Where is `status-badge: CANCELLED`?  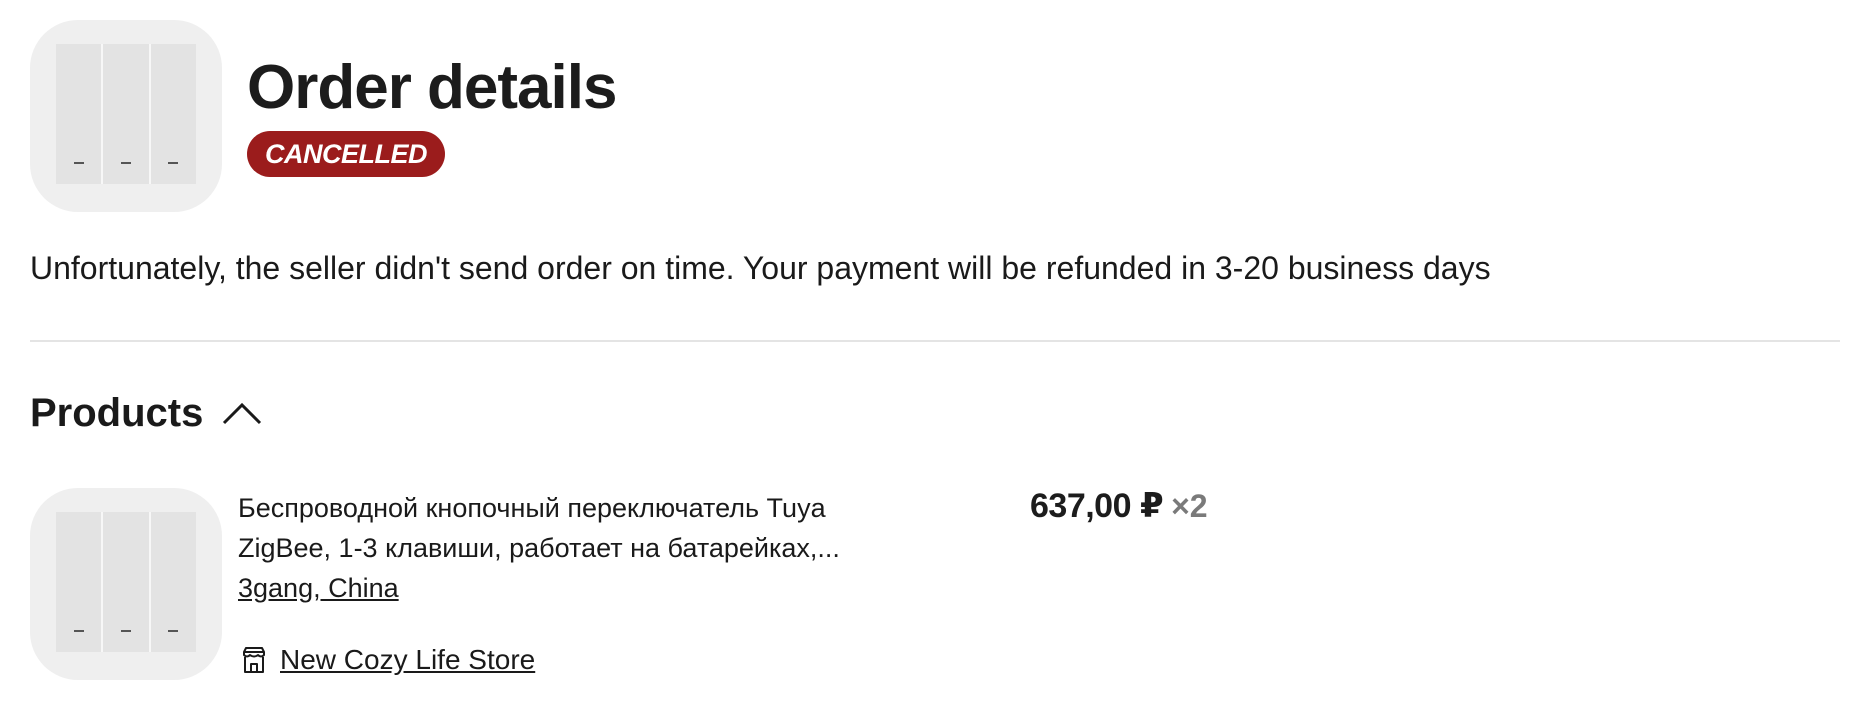 status-badge: CANCELLED is located at coordinates (346, 154).